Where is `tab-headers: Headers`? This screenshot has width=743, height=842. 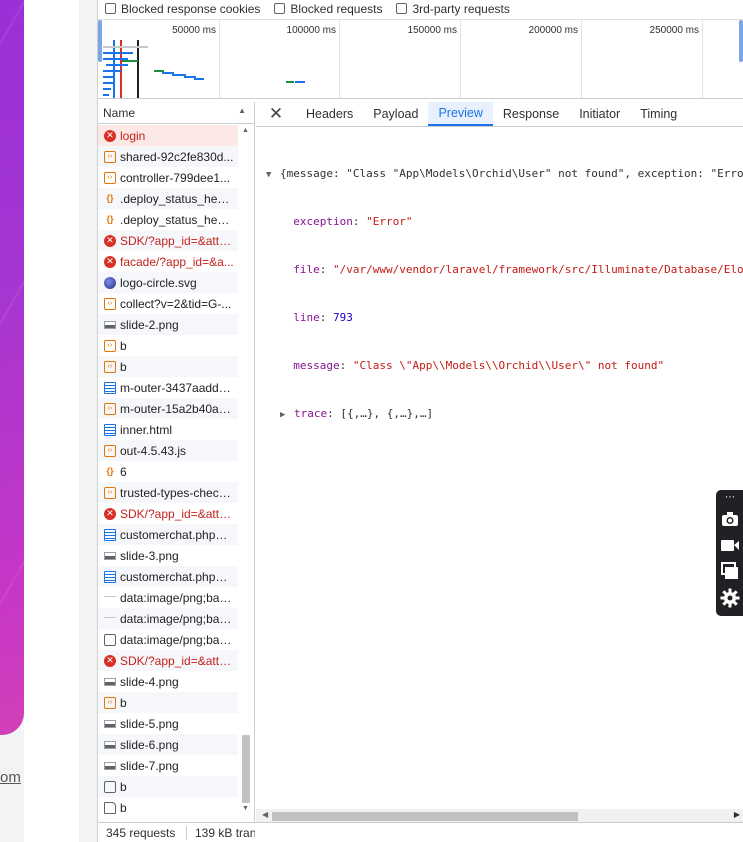 tab-headers: Headers is located at coordinates (329, 114).